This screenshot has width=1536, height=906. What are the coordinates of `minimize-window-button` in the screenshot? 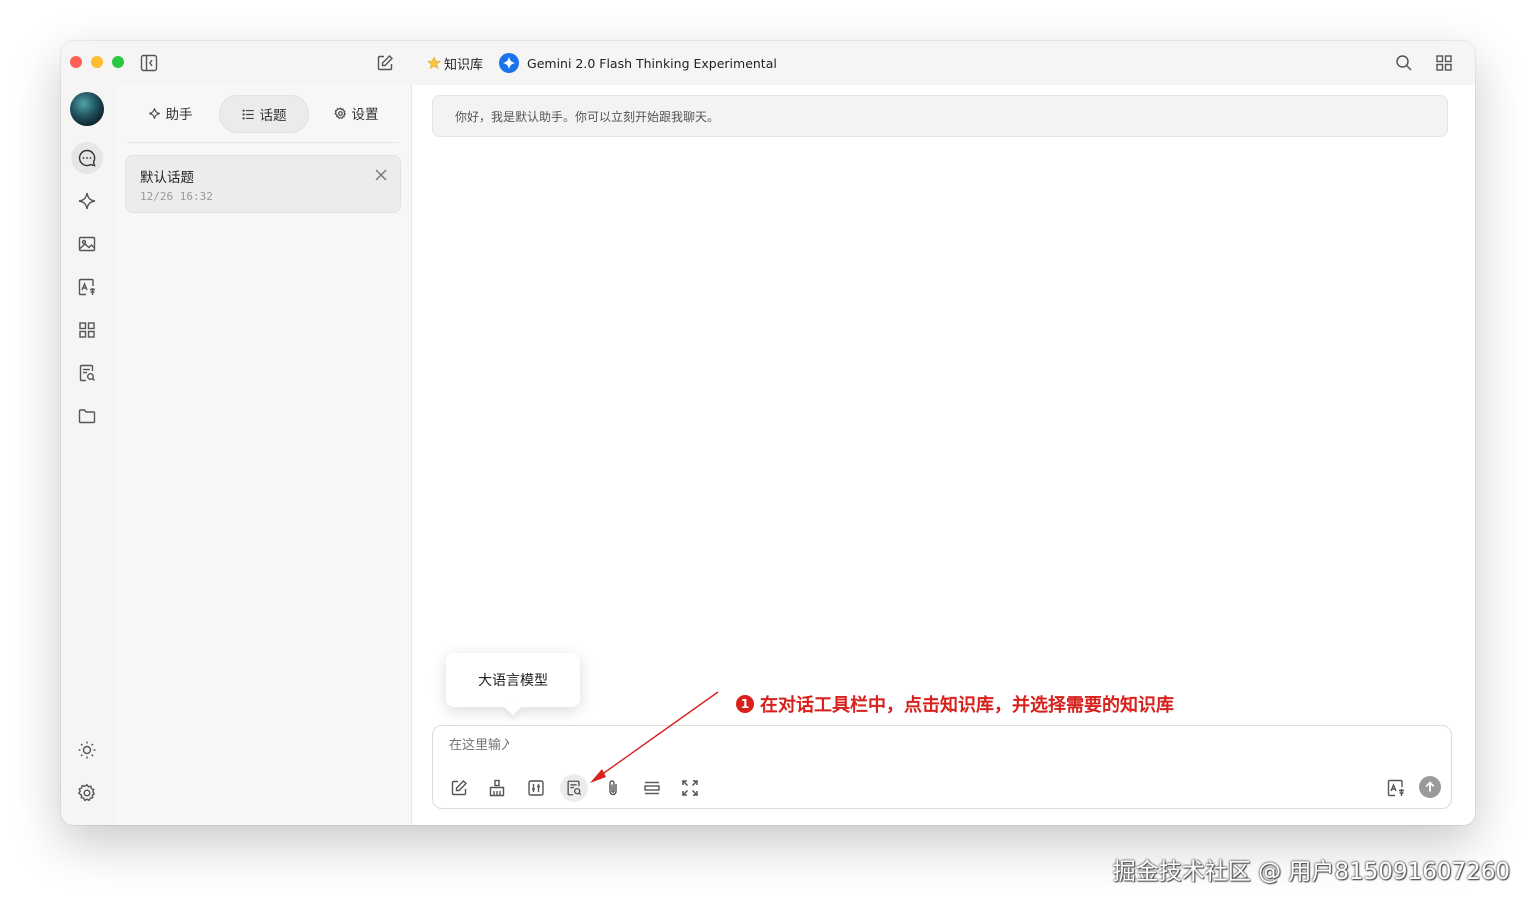 It's located at (97, 62).